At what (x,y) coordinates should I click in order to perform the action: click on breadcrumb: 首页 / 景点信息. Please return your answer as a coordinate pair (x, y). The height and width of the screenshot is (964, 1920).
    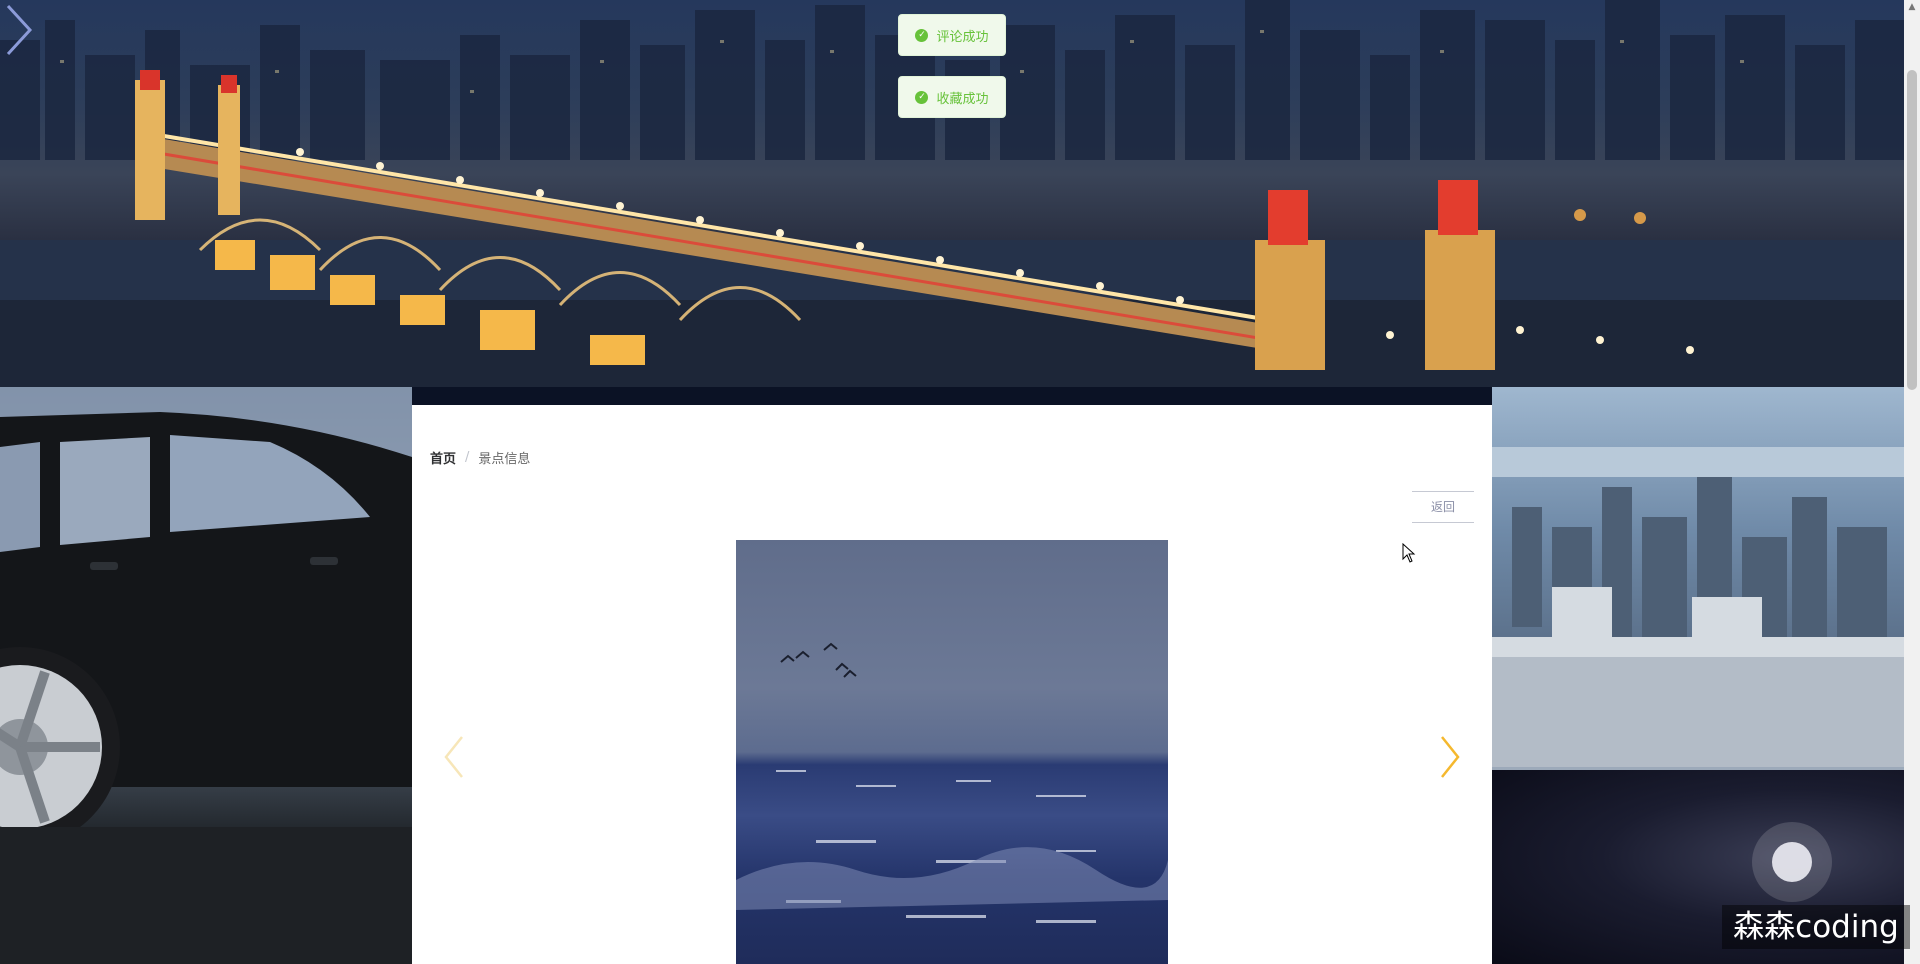
    Looking at the image, I should click on (480, 457).